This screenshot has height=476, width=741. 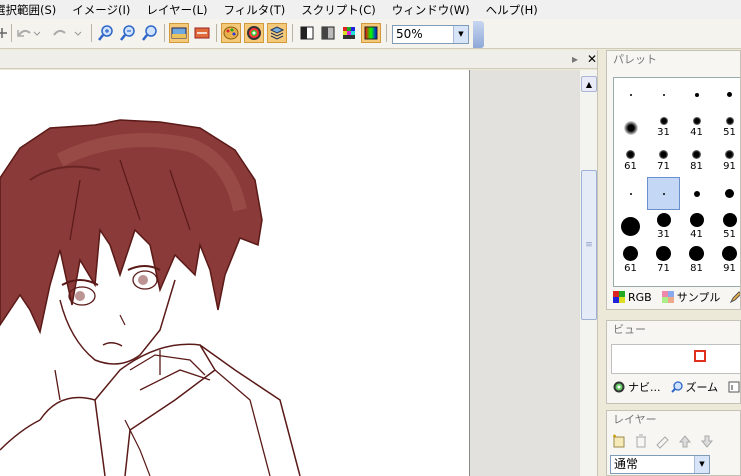 I want to click on tab-info, so click(x=734, y=387).